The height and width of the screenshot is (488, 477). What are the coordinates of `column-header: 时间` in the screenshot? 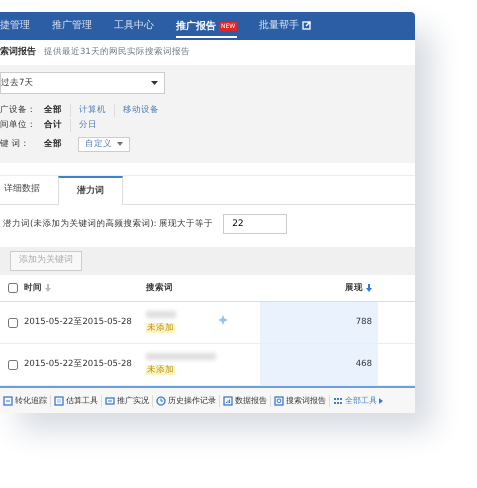 It's located at (33, 288).